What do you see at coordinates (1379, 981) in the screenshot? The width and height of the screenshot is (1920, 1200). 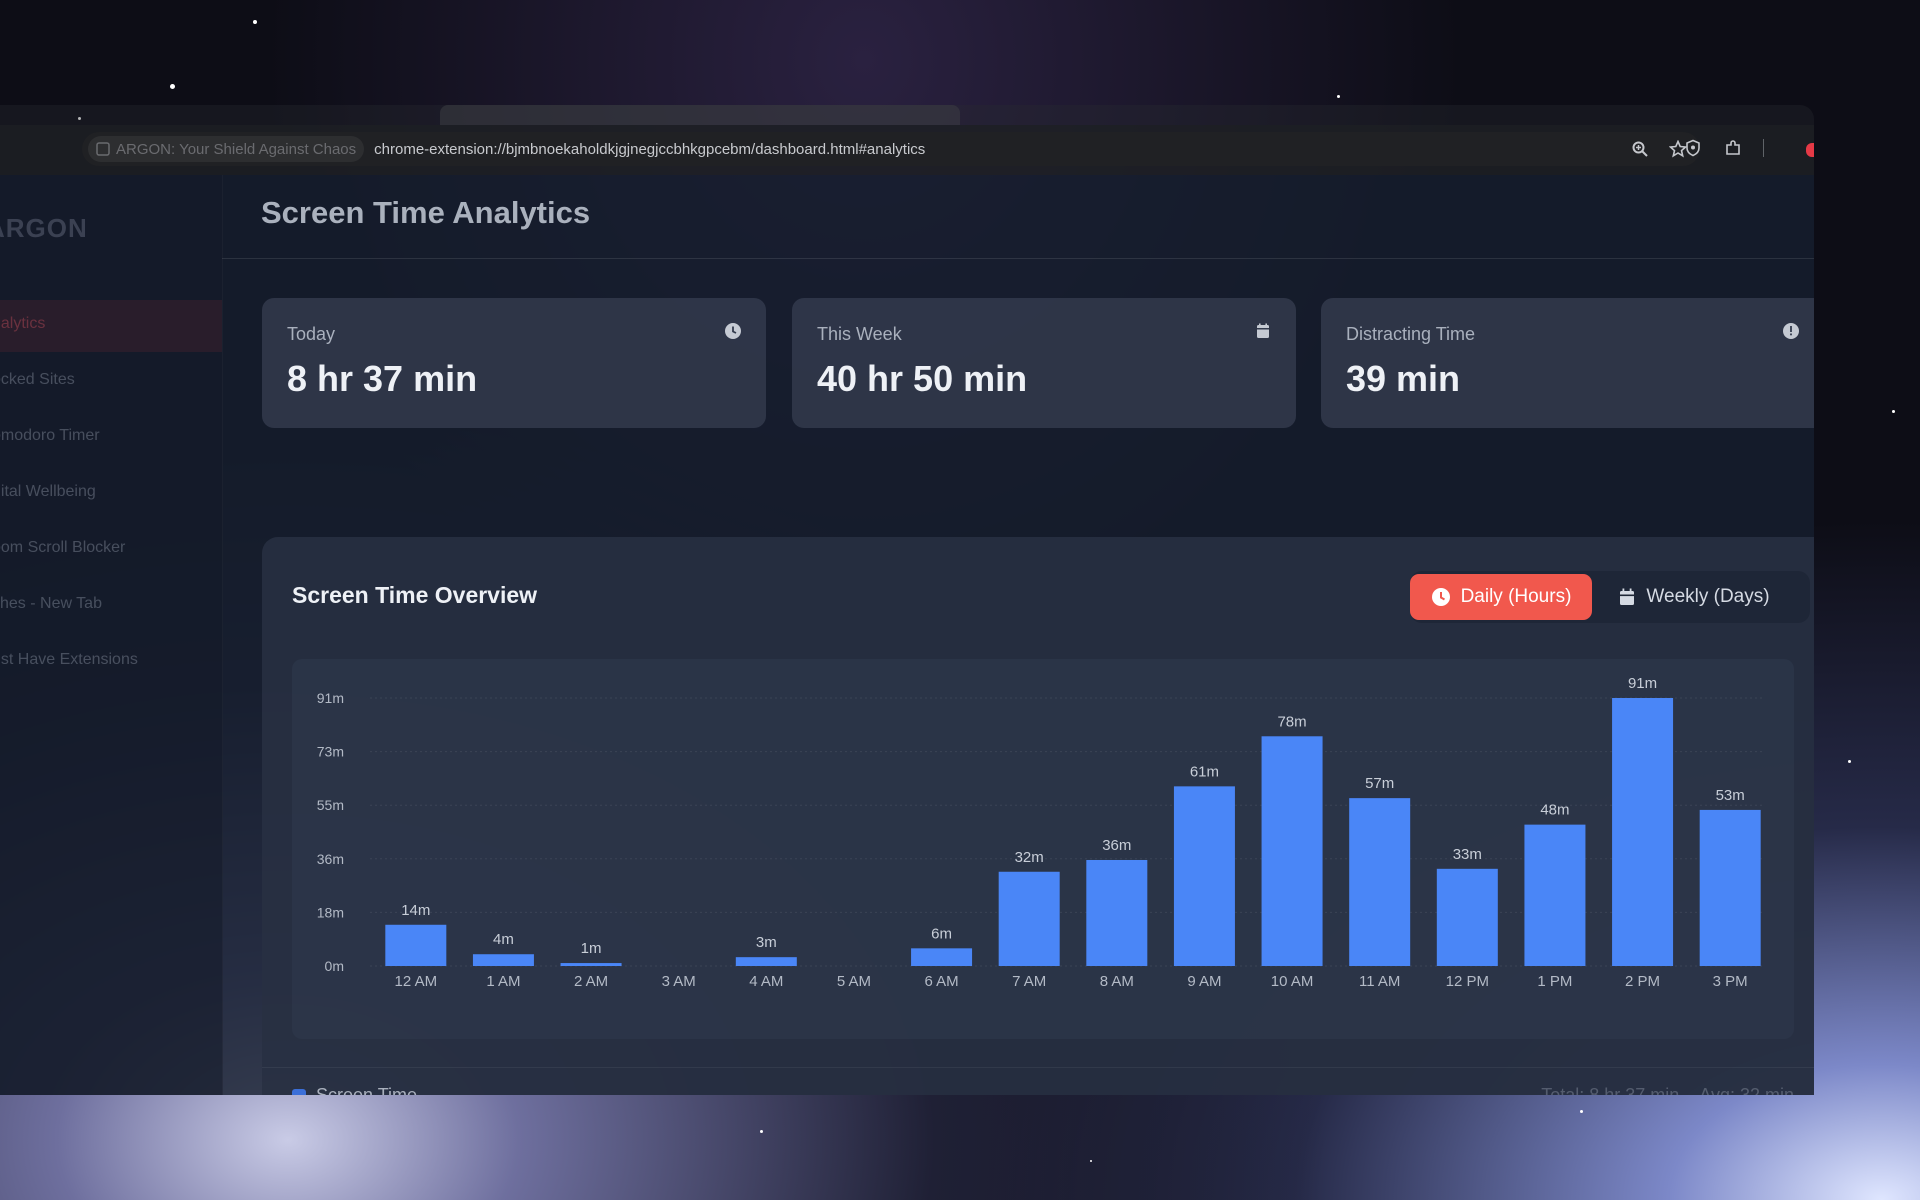 I see `x-tick-label: 11 AM` at bounding box center [1379, 981].